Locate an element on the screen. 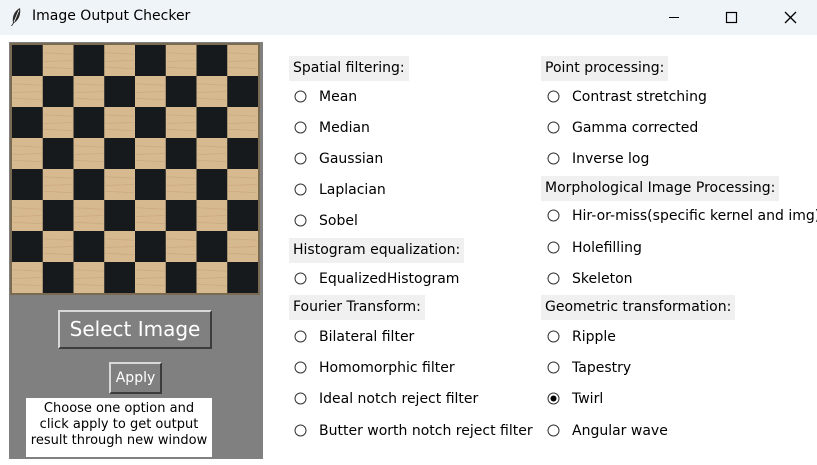 This screenshot has width=817, height=465. radio-label: Inverse log is located at coordinates (611, 159).